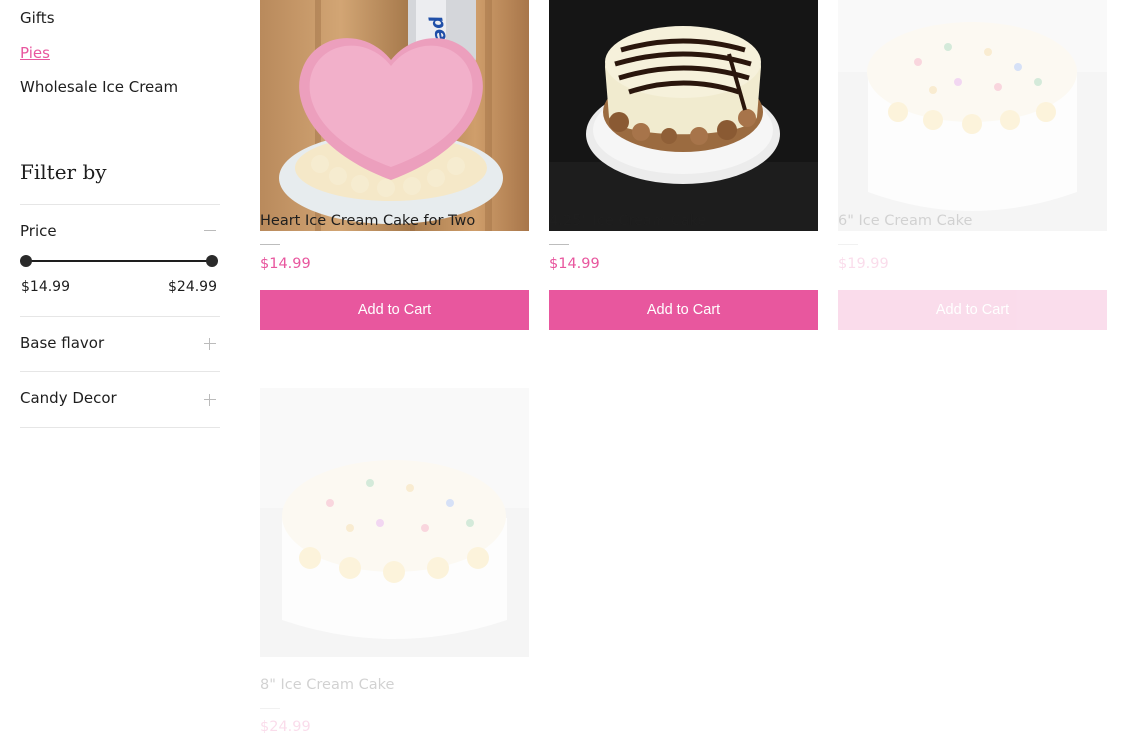 Image resolution: width=1127 pixels, height=746 pixels. I want to click on product-card: 6" Ice Cream Cake $19.99 Add to Cart, so click(972, 165).